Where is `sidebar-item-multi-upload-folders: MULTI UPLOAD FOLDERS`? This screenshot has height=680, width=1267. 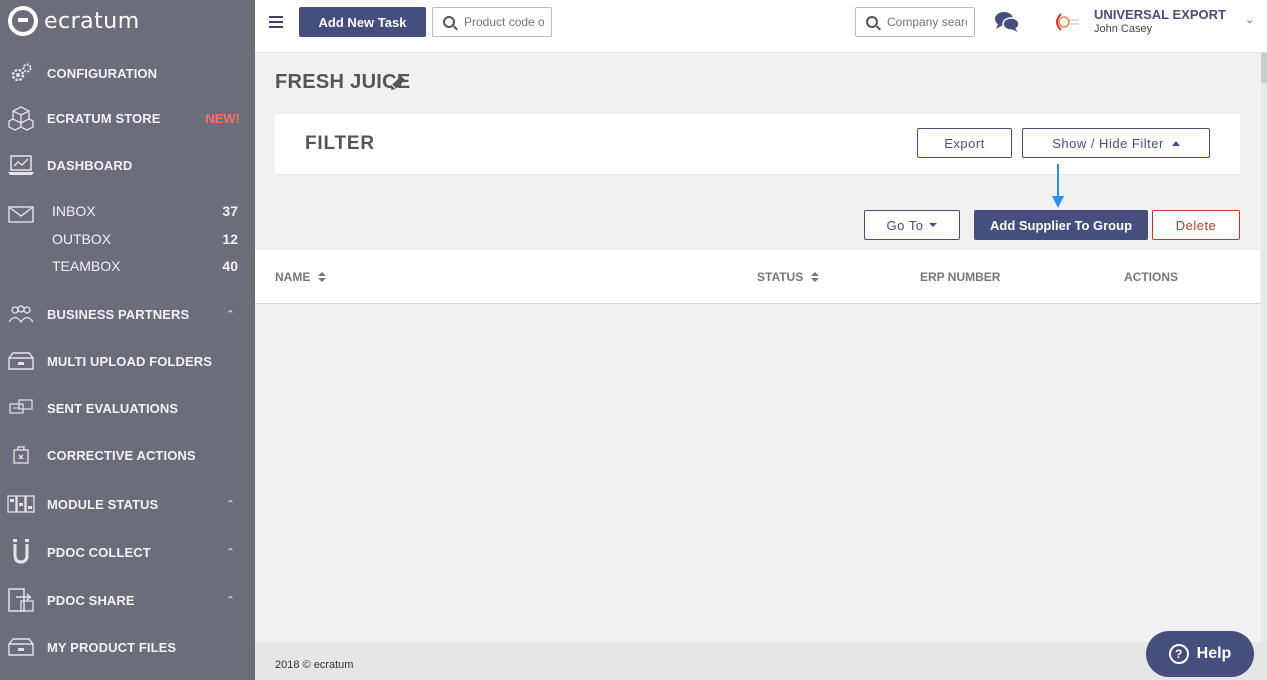
sidebar-item-multi-upload-folders: MULTI UPLOAD FOLDERS is located at coordinates (127, 361).